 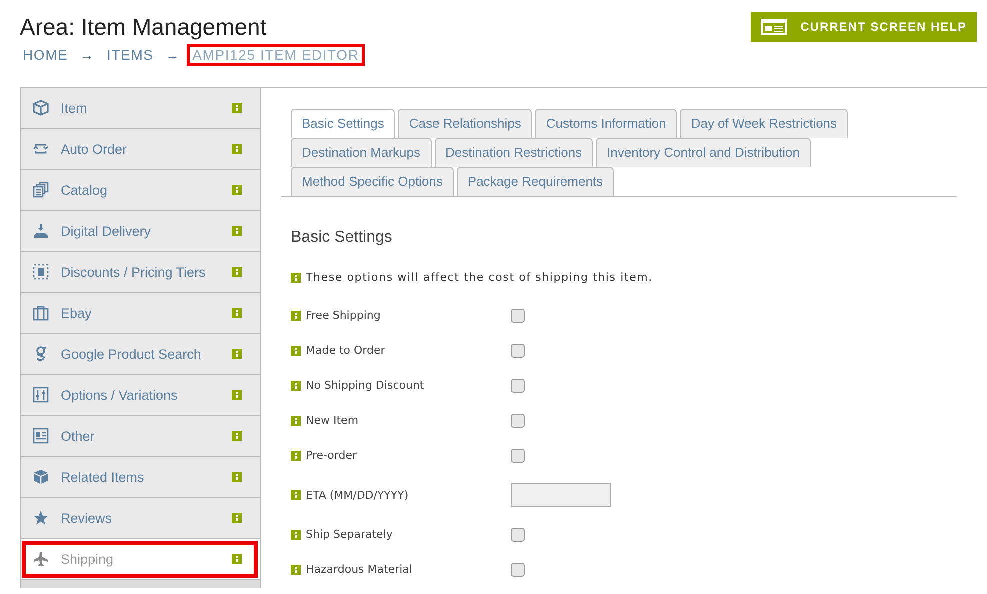 What do you see at coordinates (357, 495) in the screenshot?
I see `field-label: ETA (MM/DD/YYYY)` at bounding box center [357, 495].